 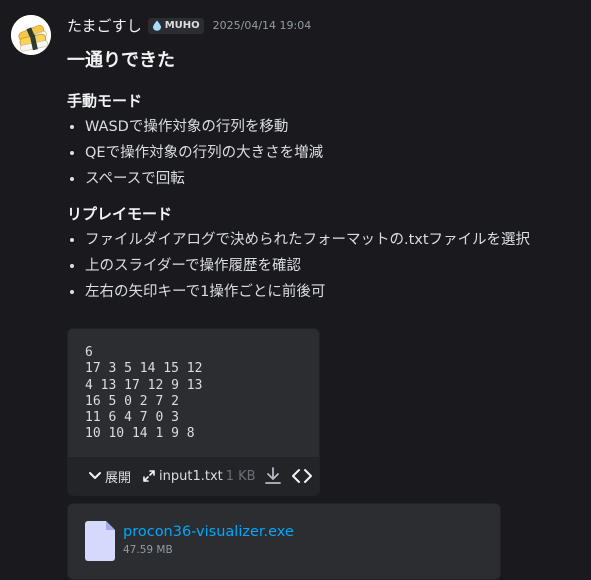 I want to click on file-preview-toolbar: 展開 input1.txt 1 KB, so click(x=193, y=476).